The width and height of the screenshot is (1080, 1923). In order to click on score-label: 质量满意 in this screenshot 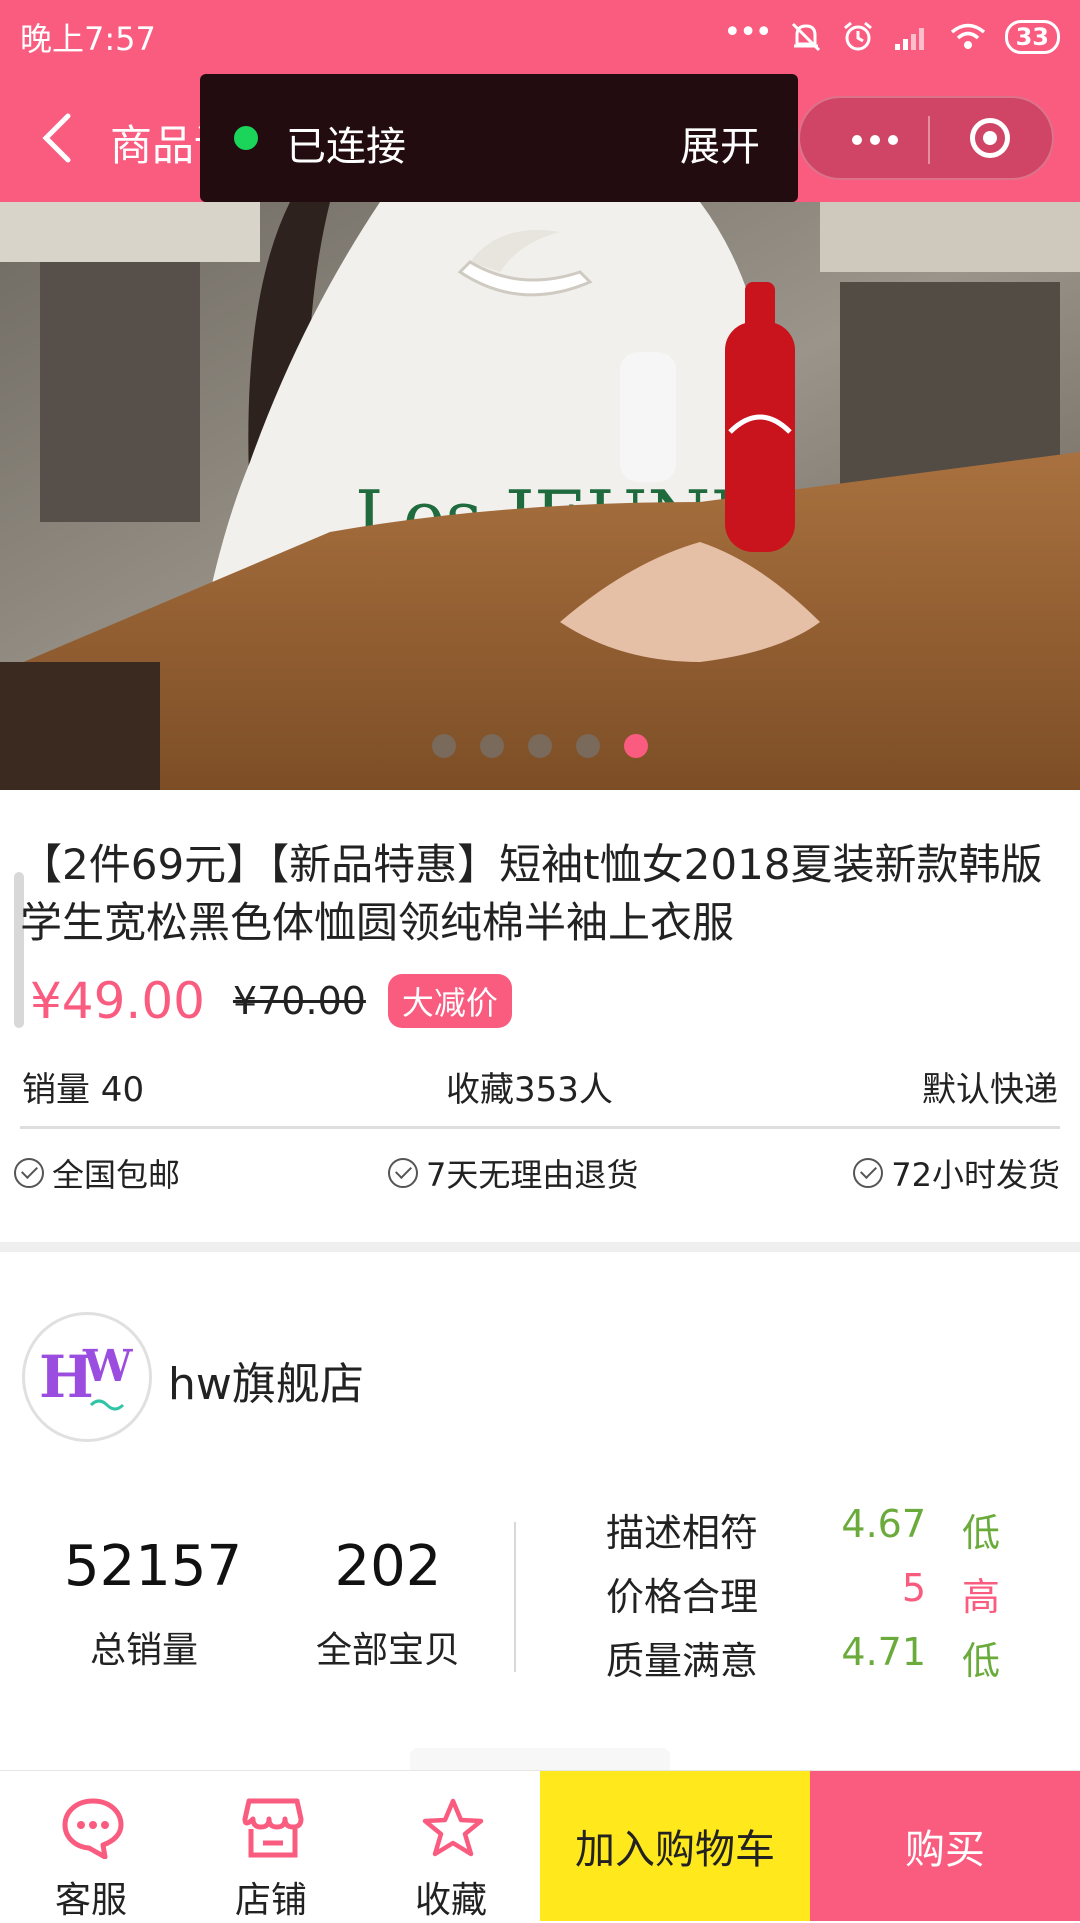, I will do `click(682, 1661)`.